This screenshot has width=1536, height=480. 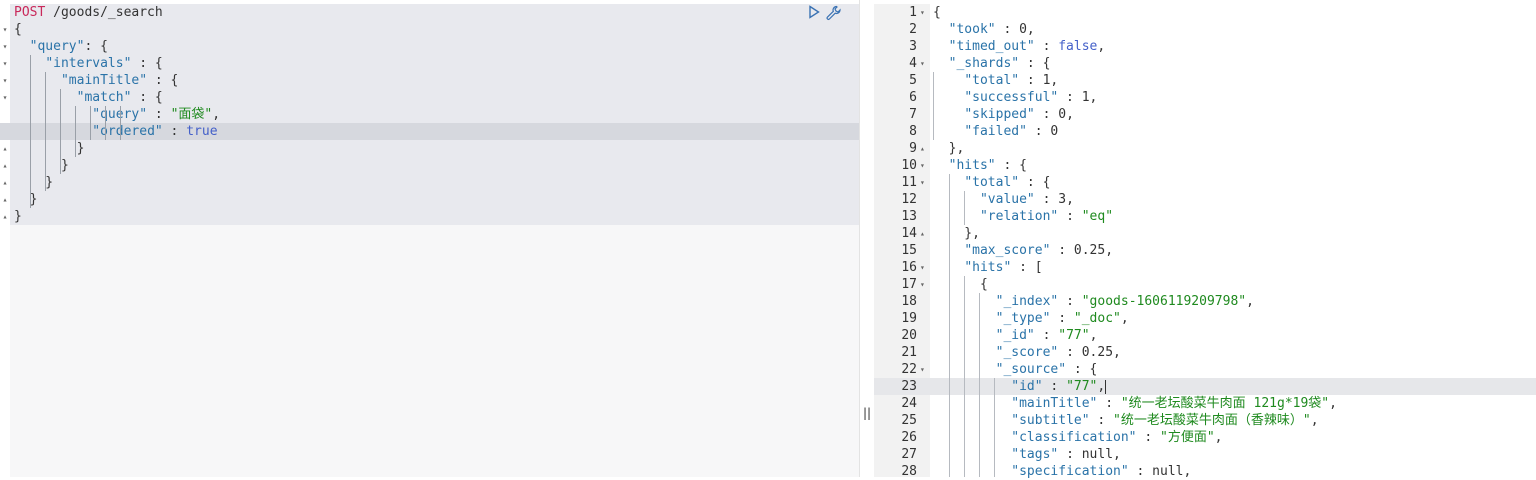 I want to click on line-number: 15, so click(x=909, y=250).